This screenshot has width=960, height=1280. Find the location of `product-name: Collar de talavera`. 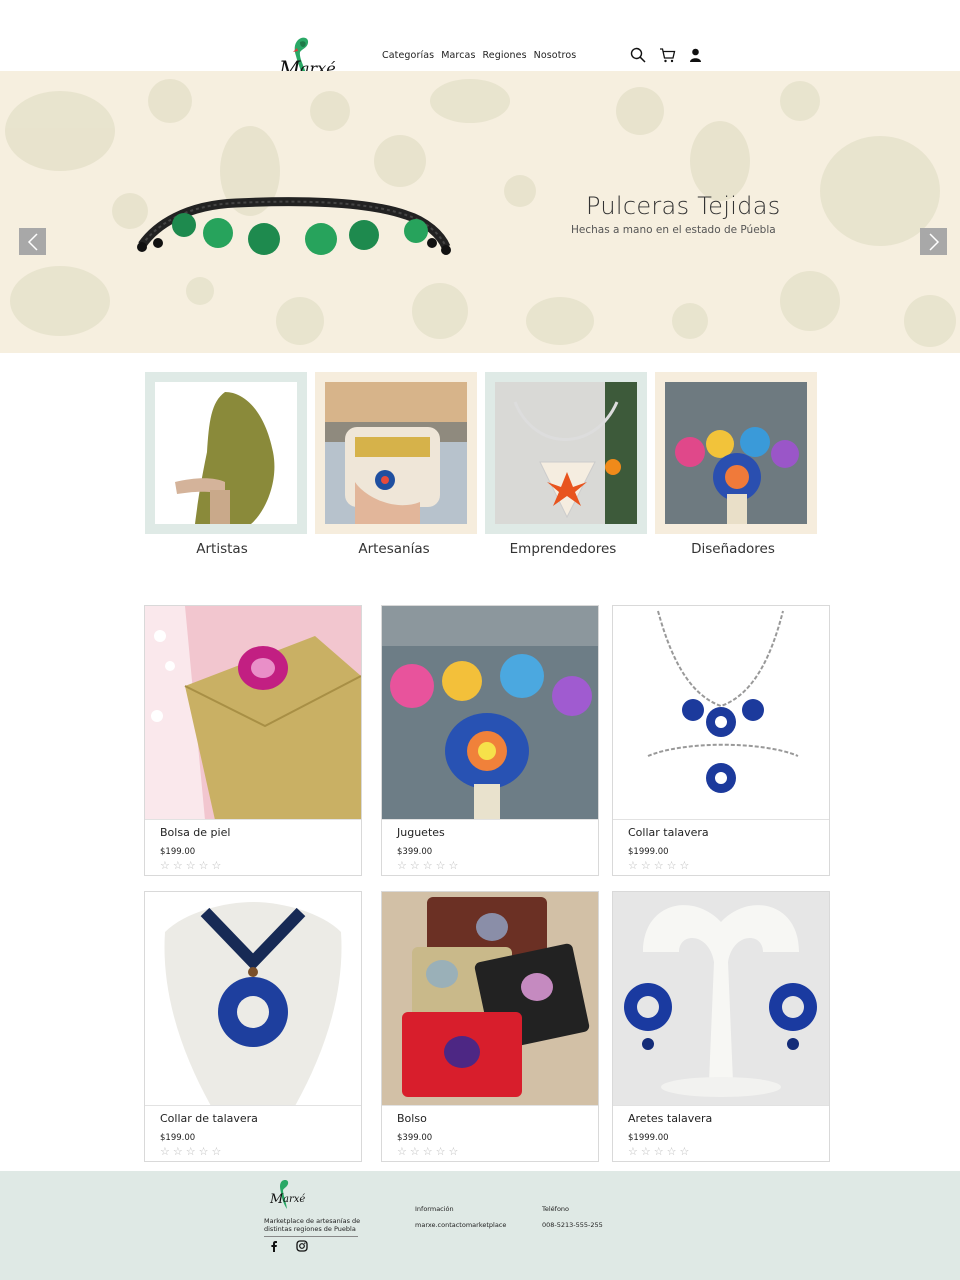

product-name: Collar de talavera is located at coordinates (209, 1118).